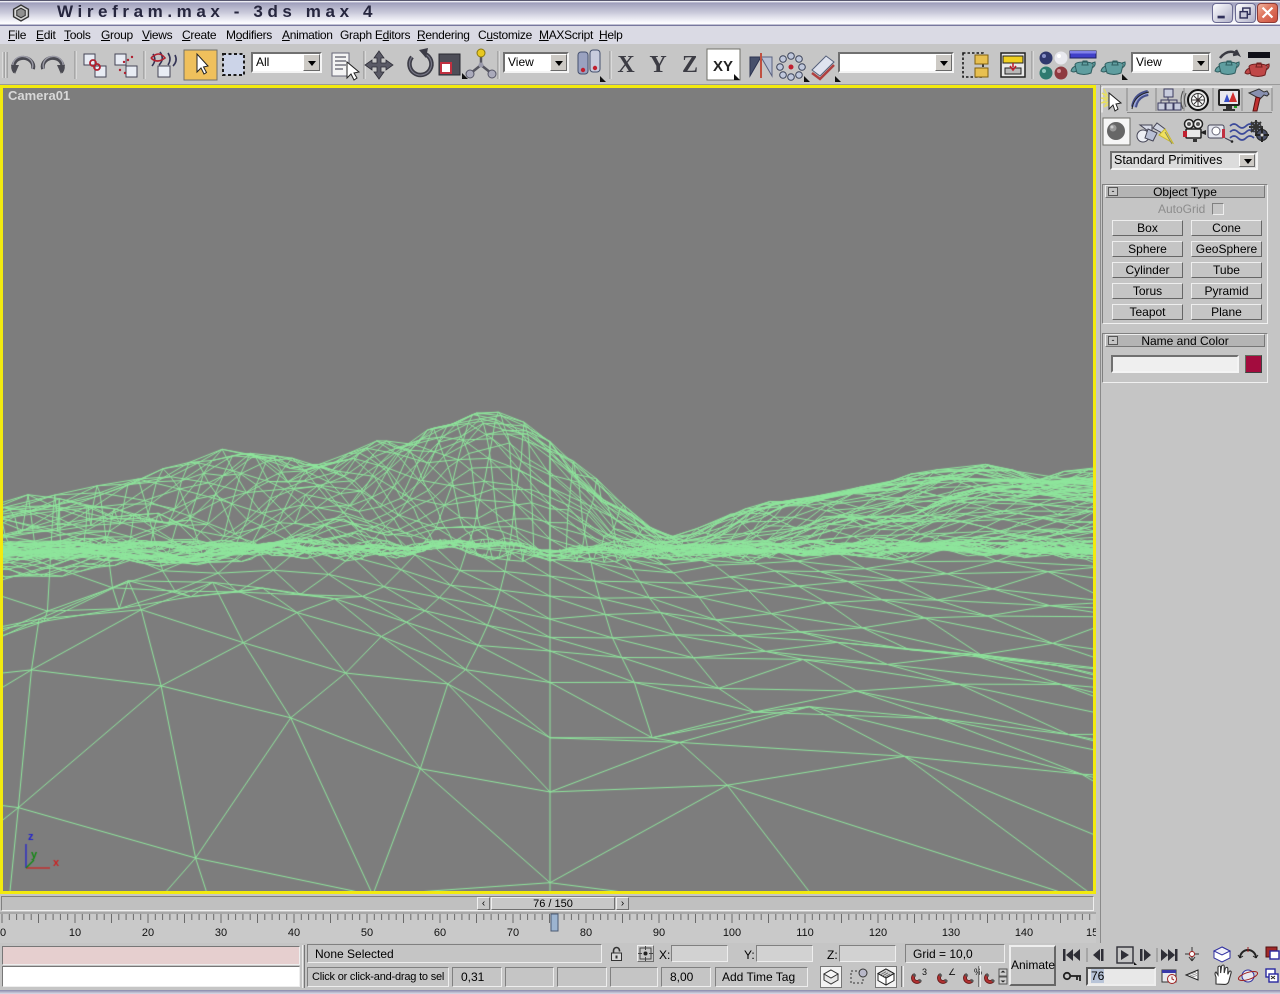 The height and width of the screenshot is (994, 1280). Describe the element at coordinates (657, 65) in the screenshot. I see `svg-text: Y` at that location.